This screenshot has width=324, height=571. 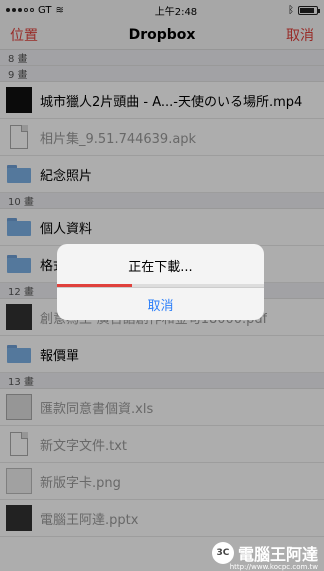 What do you see at coordinates (160, 282) in the screenshot?
I see `download-alert: 正在下載... 取消` at bounding box center [160, 282].